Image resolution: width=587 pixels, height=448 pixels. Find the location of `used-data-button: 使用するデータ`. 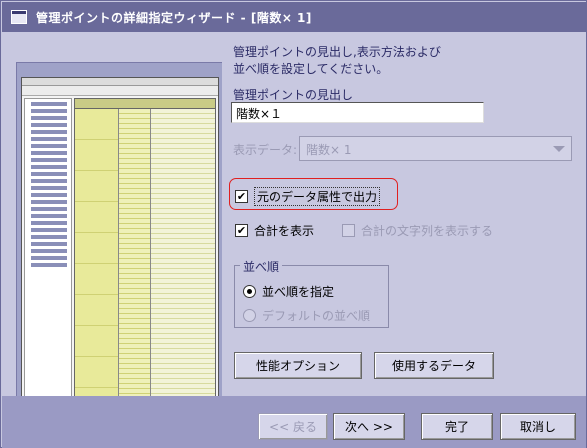

used-data-button: 使用するデータ is located at coordinates (434, 365).